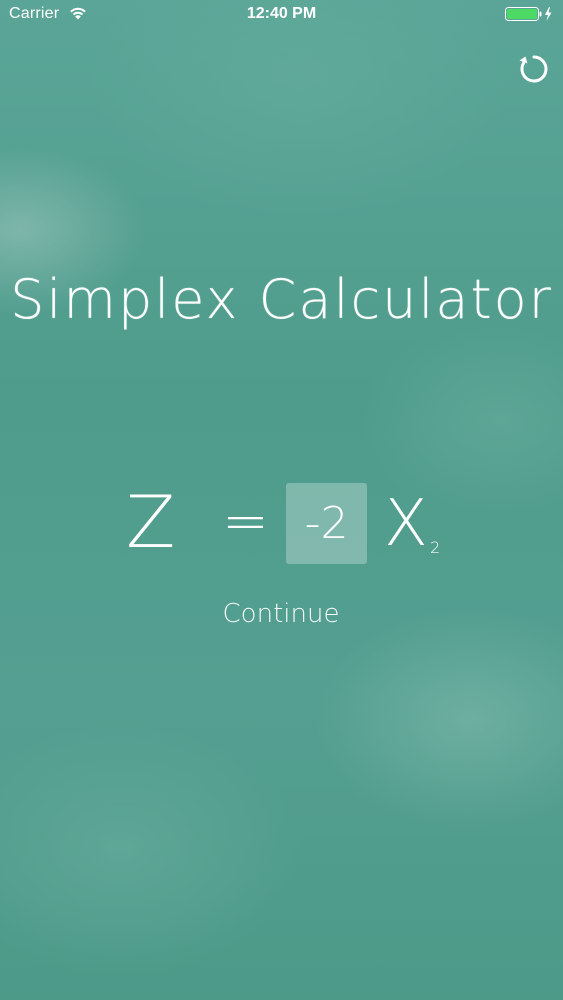 The height and width of the screenshot is (1000, 563). I want to click on refresh-icon, so click(533, 69).